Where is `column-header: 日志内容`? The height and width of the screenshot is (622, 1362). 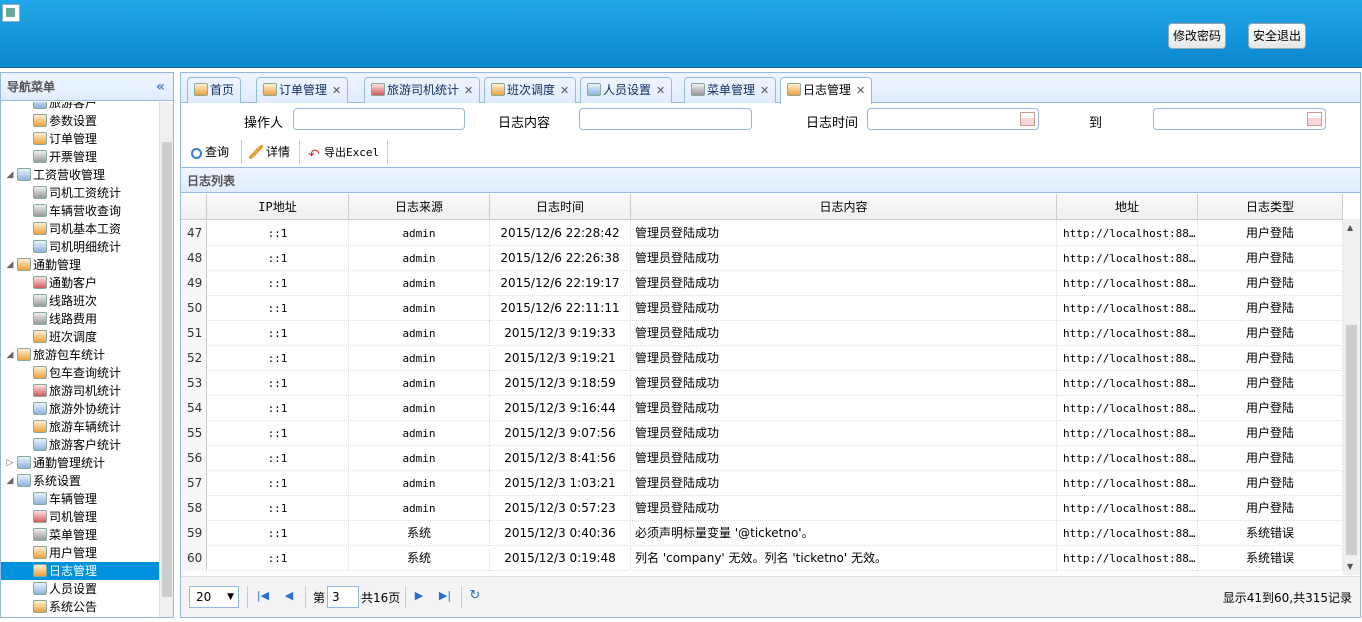 column-header: 日志内容 is located at coordinates (844, 207).